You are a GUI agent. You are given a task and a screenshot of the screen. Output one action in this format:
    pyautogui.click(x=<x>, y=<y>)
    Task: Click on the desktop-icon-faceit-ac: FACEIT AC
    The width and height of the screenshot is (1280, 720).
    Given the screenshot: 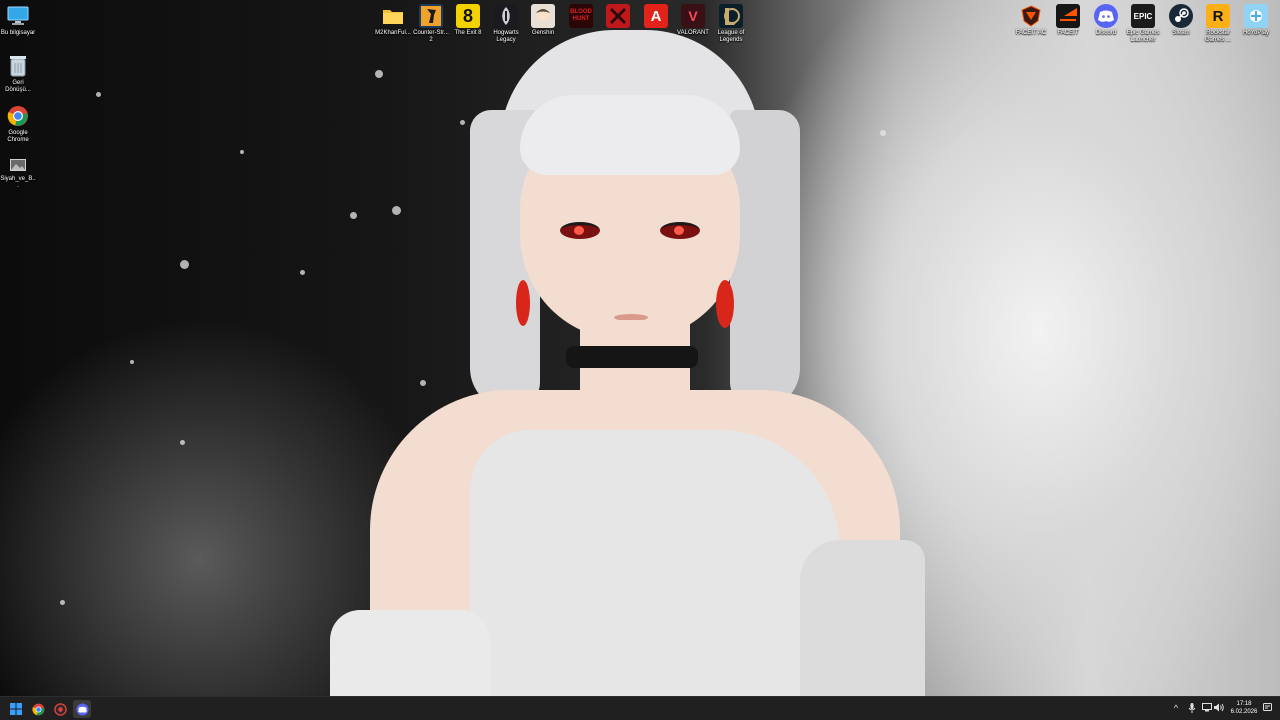 What is the action you would take?
    pyautogui.click(x=1031, y=20)
    